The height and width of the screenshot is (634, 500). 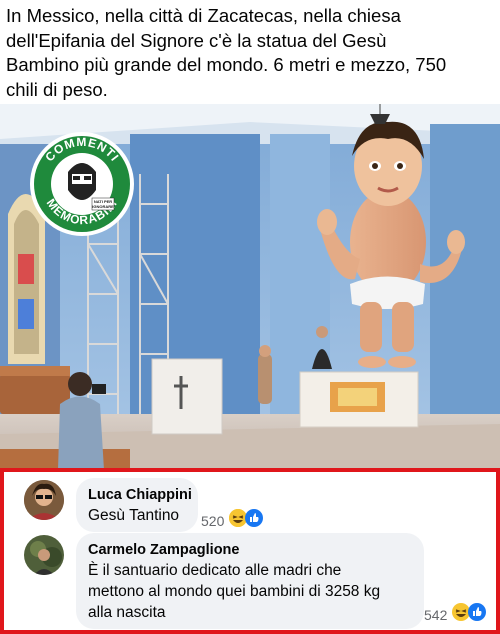 I want to click on watermark-badge-icon: COMMENTI MEMORABILI NATI PER IGNORARE, so click(x=82, y=184).